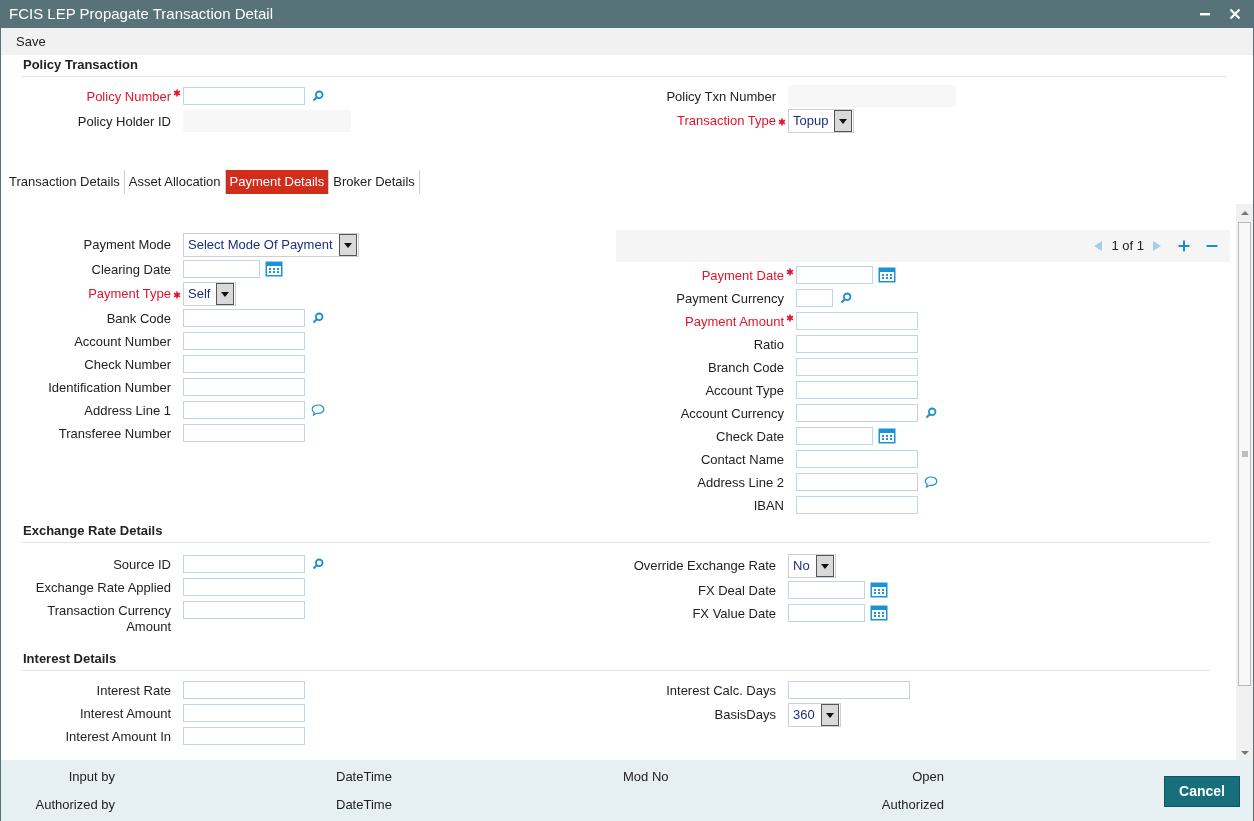 The image size is (1254, 821). Describe the element at coordinates (91, 776) in the screenshot. I see `audit-label: Input by` at that location.